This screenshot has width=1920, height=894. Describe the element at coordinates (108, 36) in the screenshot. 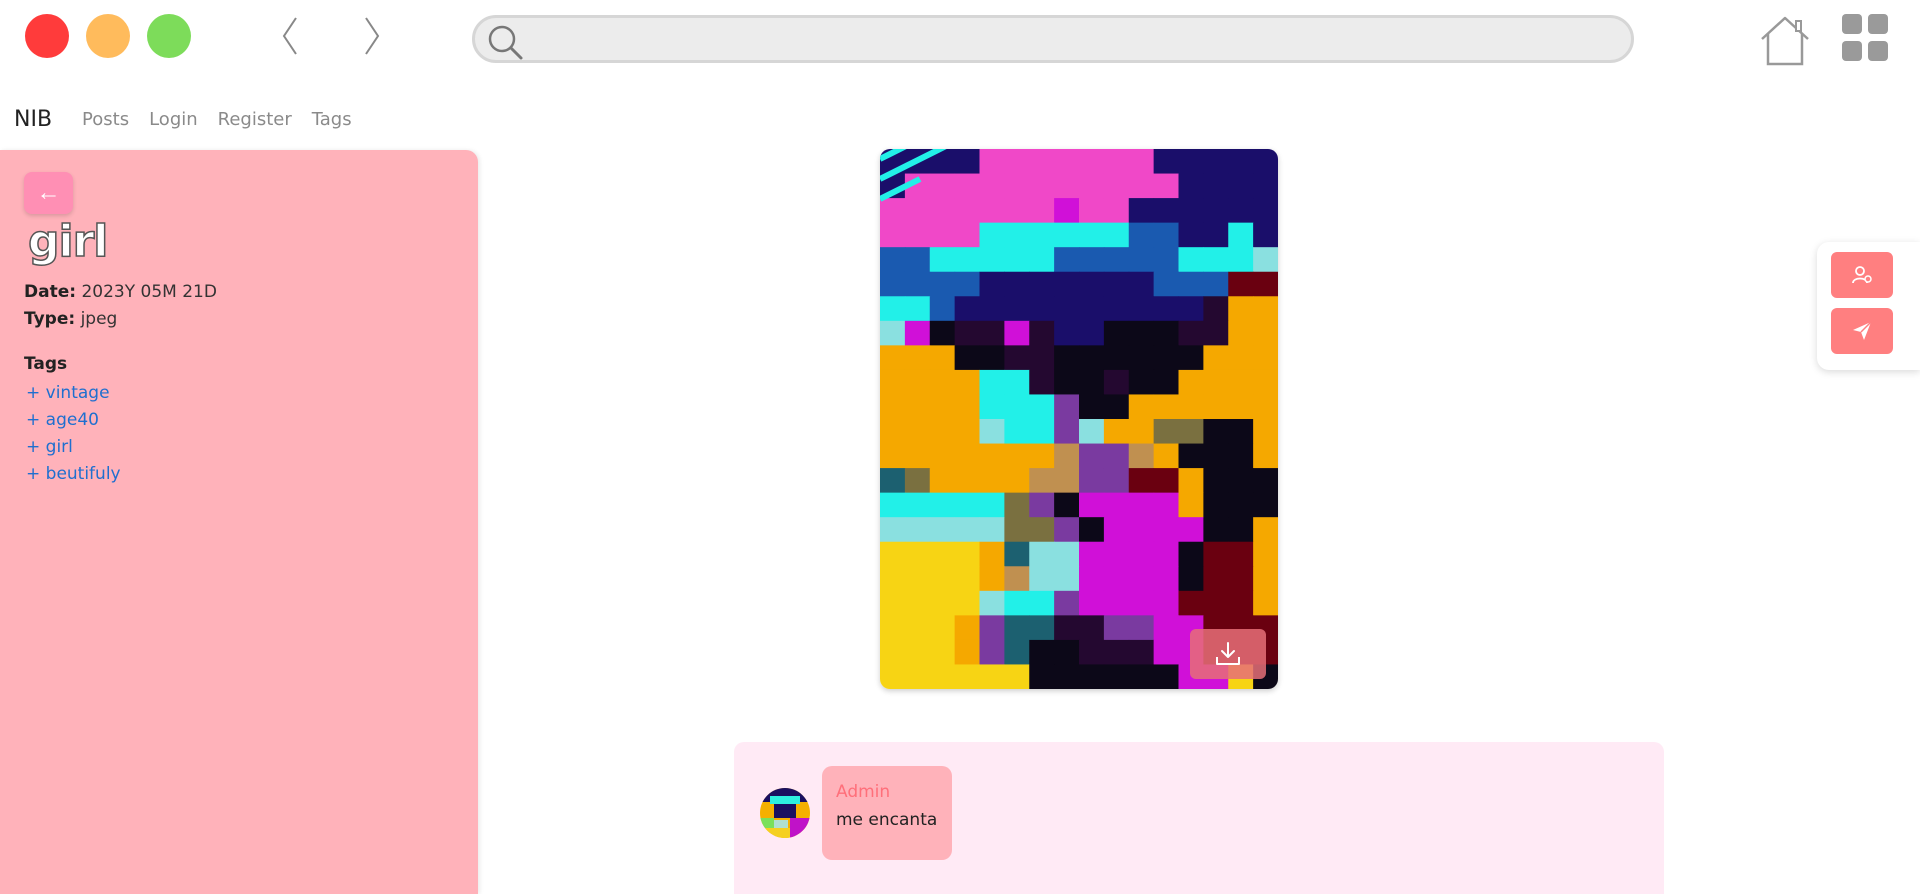

I see `window-minimize-button` at that location.